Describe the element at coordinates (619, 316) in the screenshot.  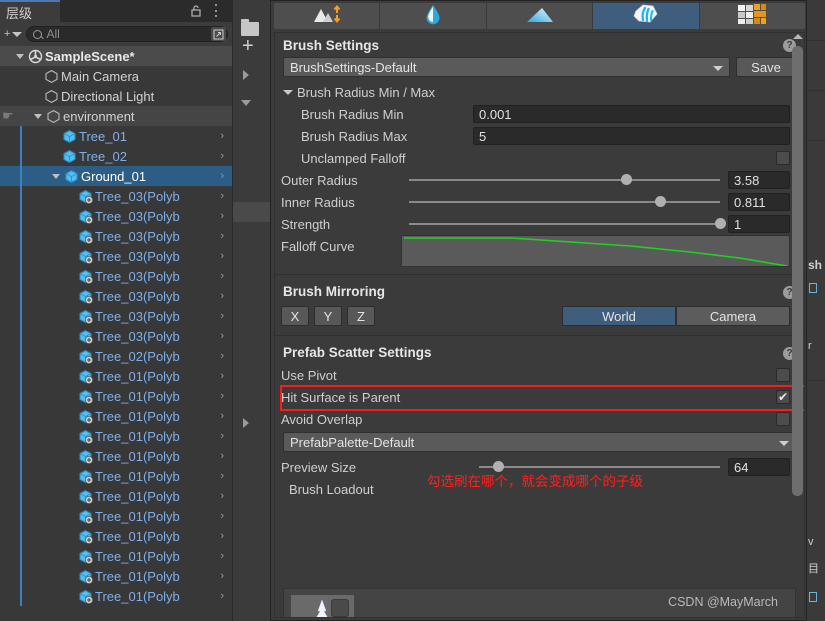
I see `mirror-space-world-option: World` at that location.